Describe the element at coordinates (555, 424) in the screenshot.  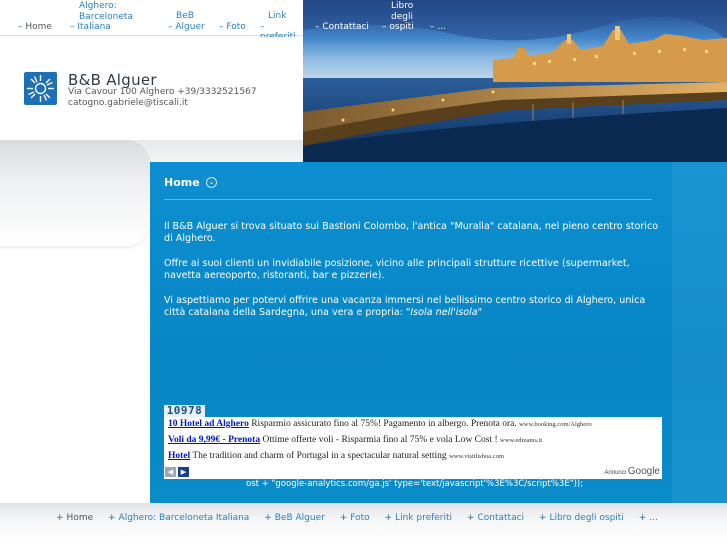
I see `ad-url: www.booking.com/Alghero` at that location.